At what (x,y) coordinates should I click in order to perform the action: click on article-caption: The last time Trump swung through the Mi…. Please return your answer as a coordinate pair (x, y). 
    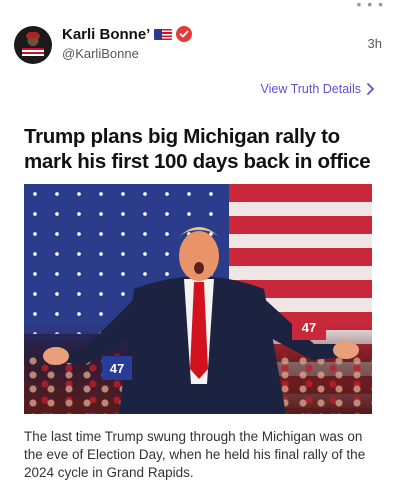
    Looking at the image, I should click on (195, 454).